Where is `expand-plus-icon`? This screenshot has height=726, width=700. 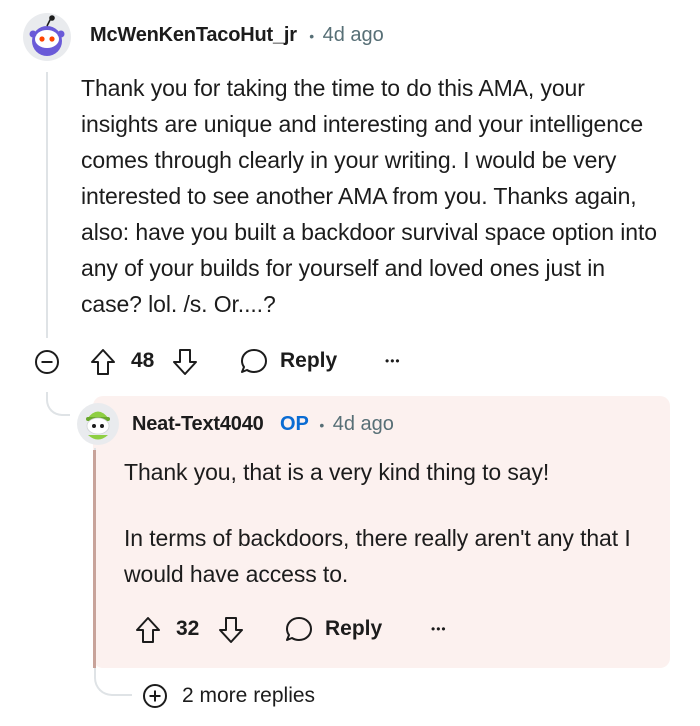
expand-plus-icon is located at coordinates (155, 696).